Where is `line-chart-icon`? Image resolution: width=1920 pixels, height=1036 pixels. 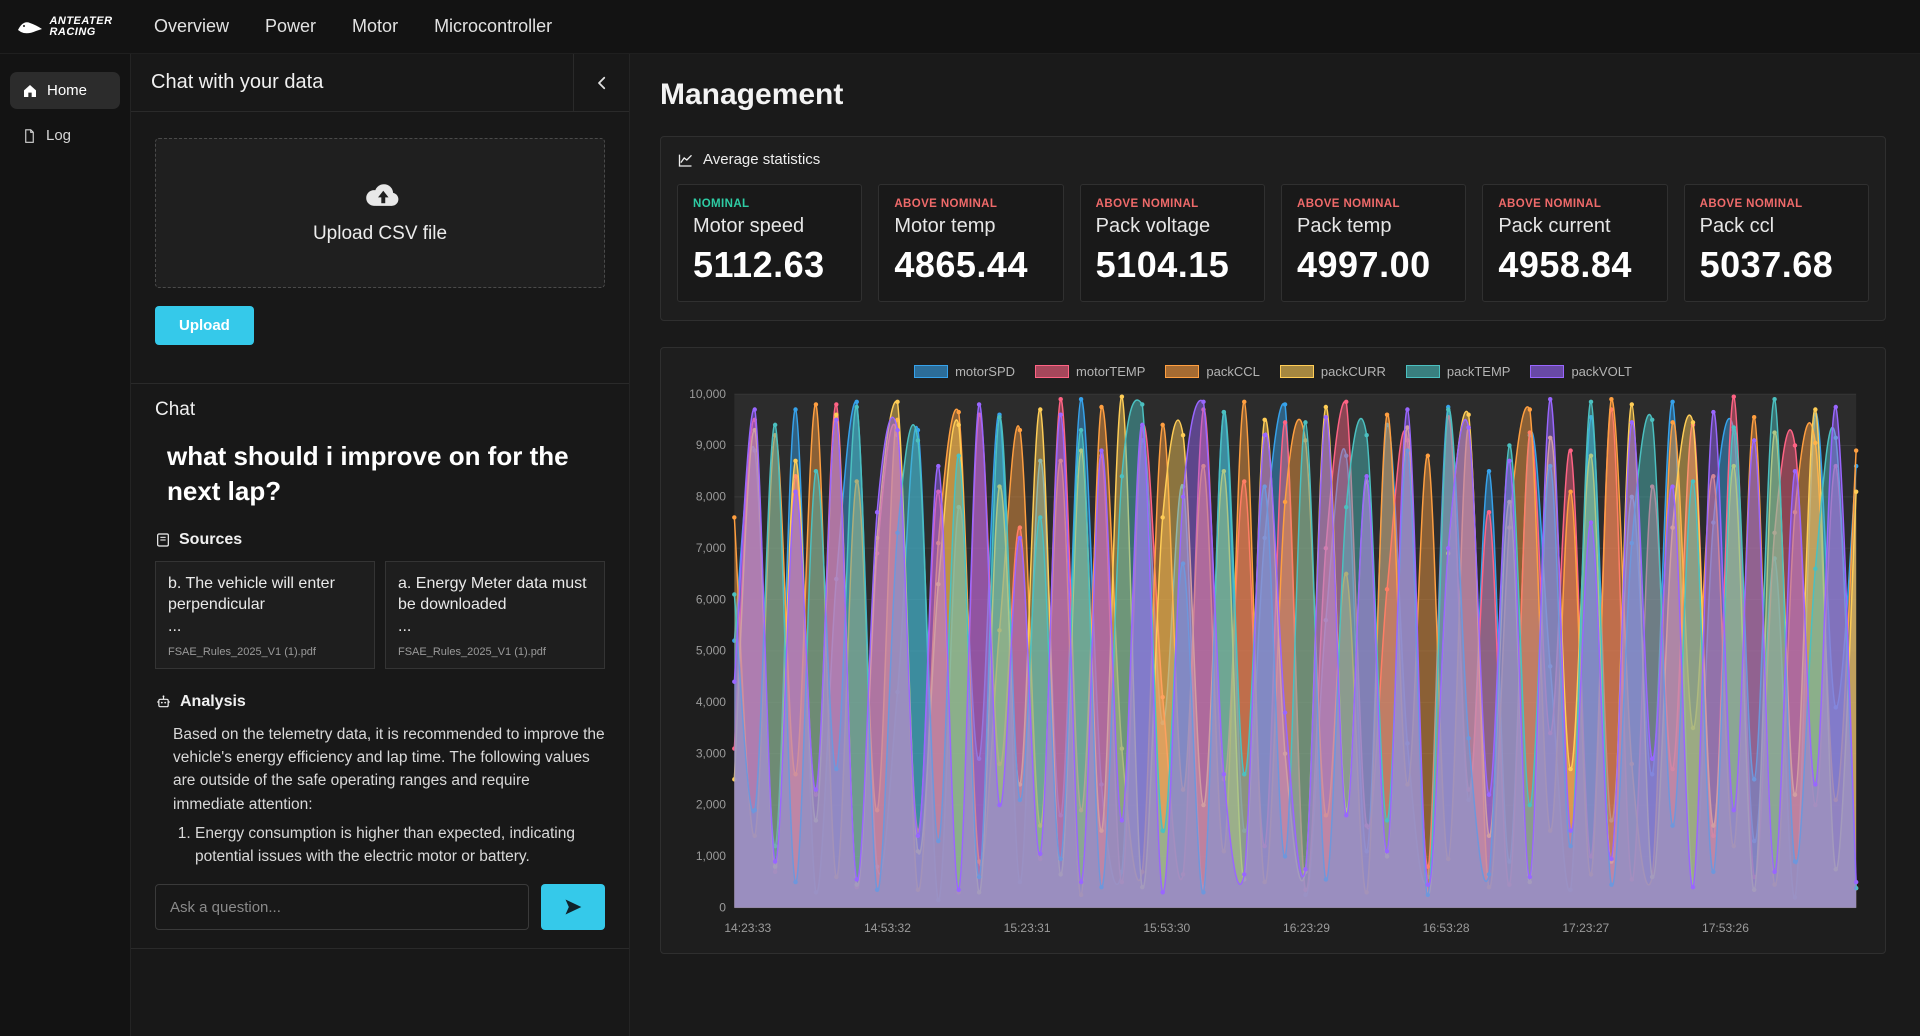 line-chart-icon is located at coordinates (685, 160).